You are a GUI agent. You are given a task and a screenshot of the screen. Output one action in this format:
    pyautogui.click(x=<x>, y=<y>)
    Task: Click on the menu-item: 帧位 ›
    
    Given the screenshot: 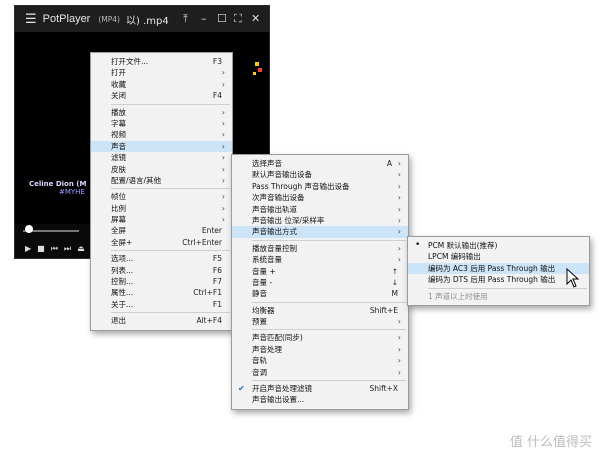 What is the action you would take?
    pyautogui.click(x=161, y=196)
    